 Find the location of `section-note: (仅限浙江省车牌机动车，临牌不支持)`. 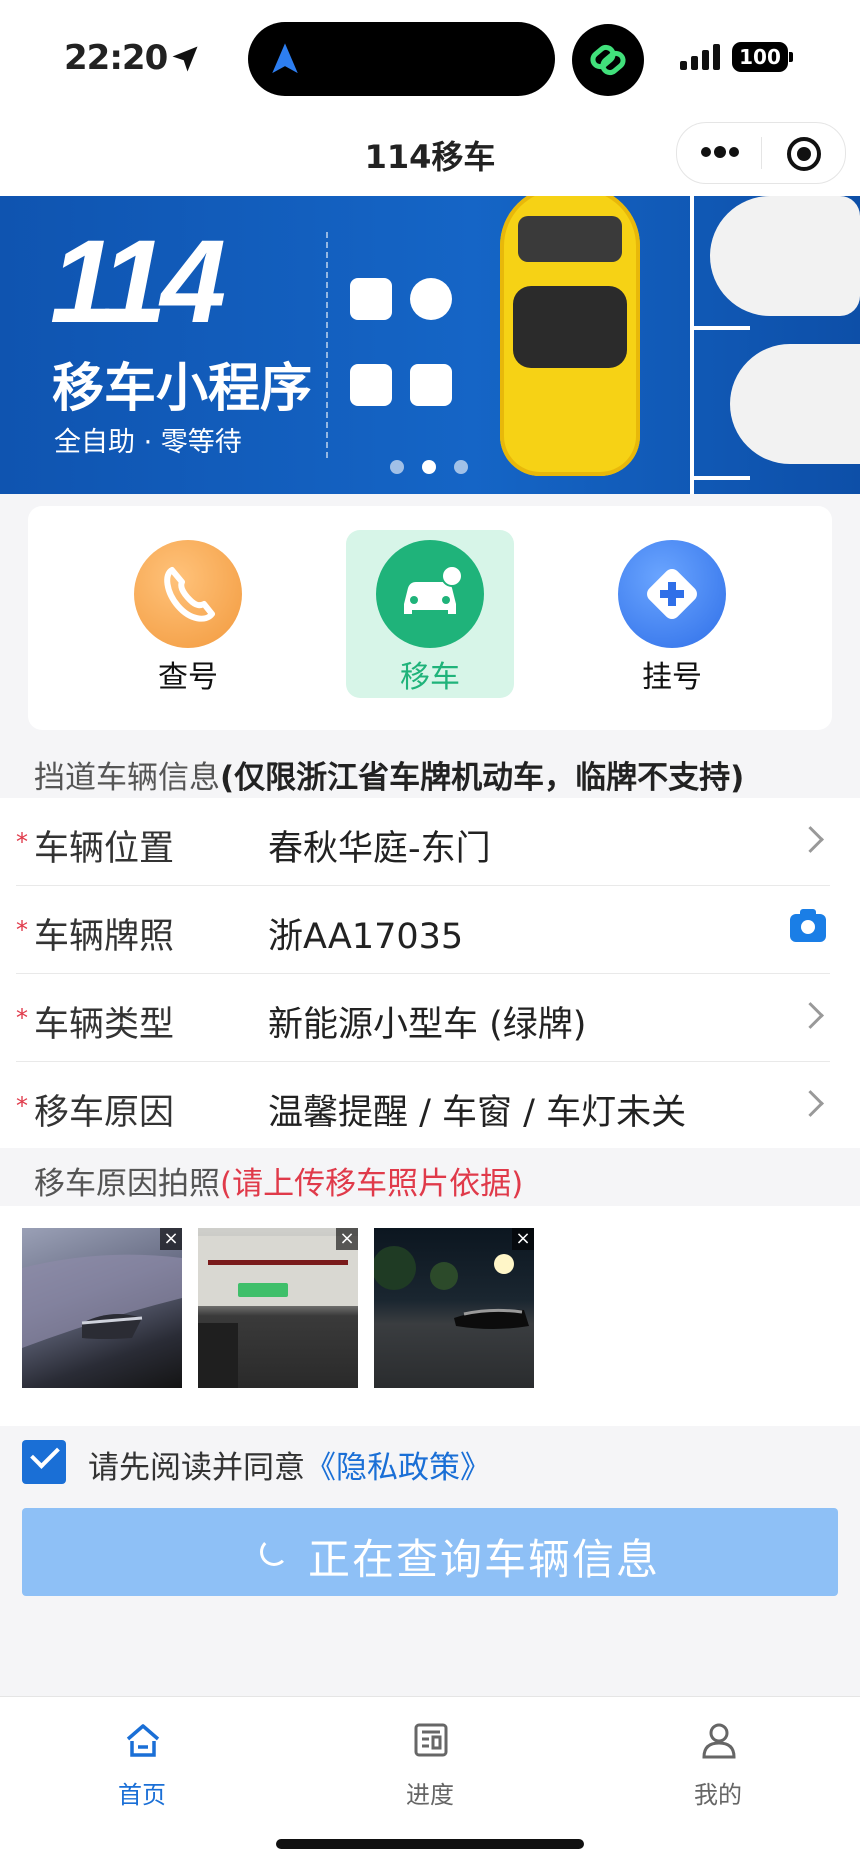

section-note: (仅限浙江省车牌机动车，临牌不支持) is located at coordinates (482, 778).